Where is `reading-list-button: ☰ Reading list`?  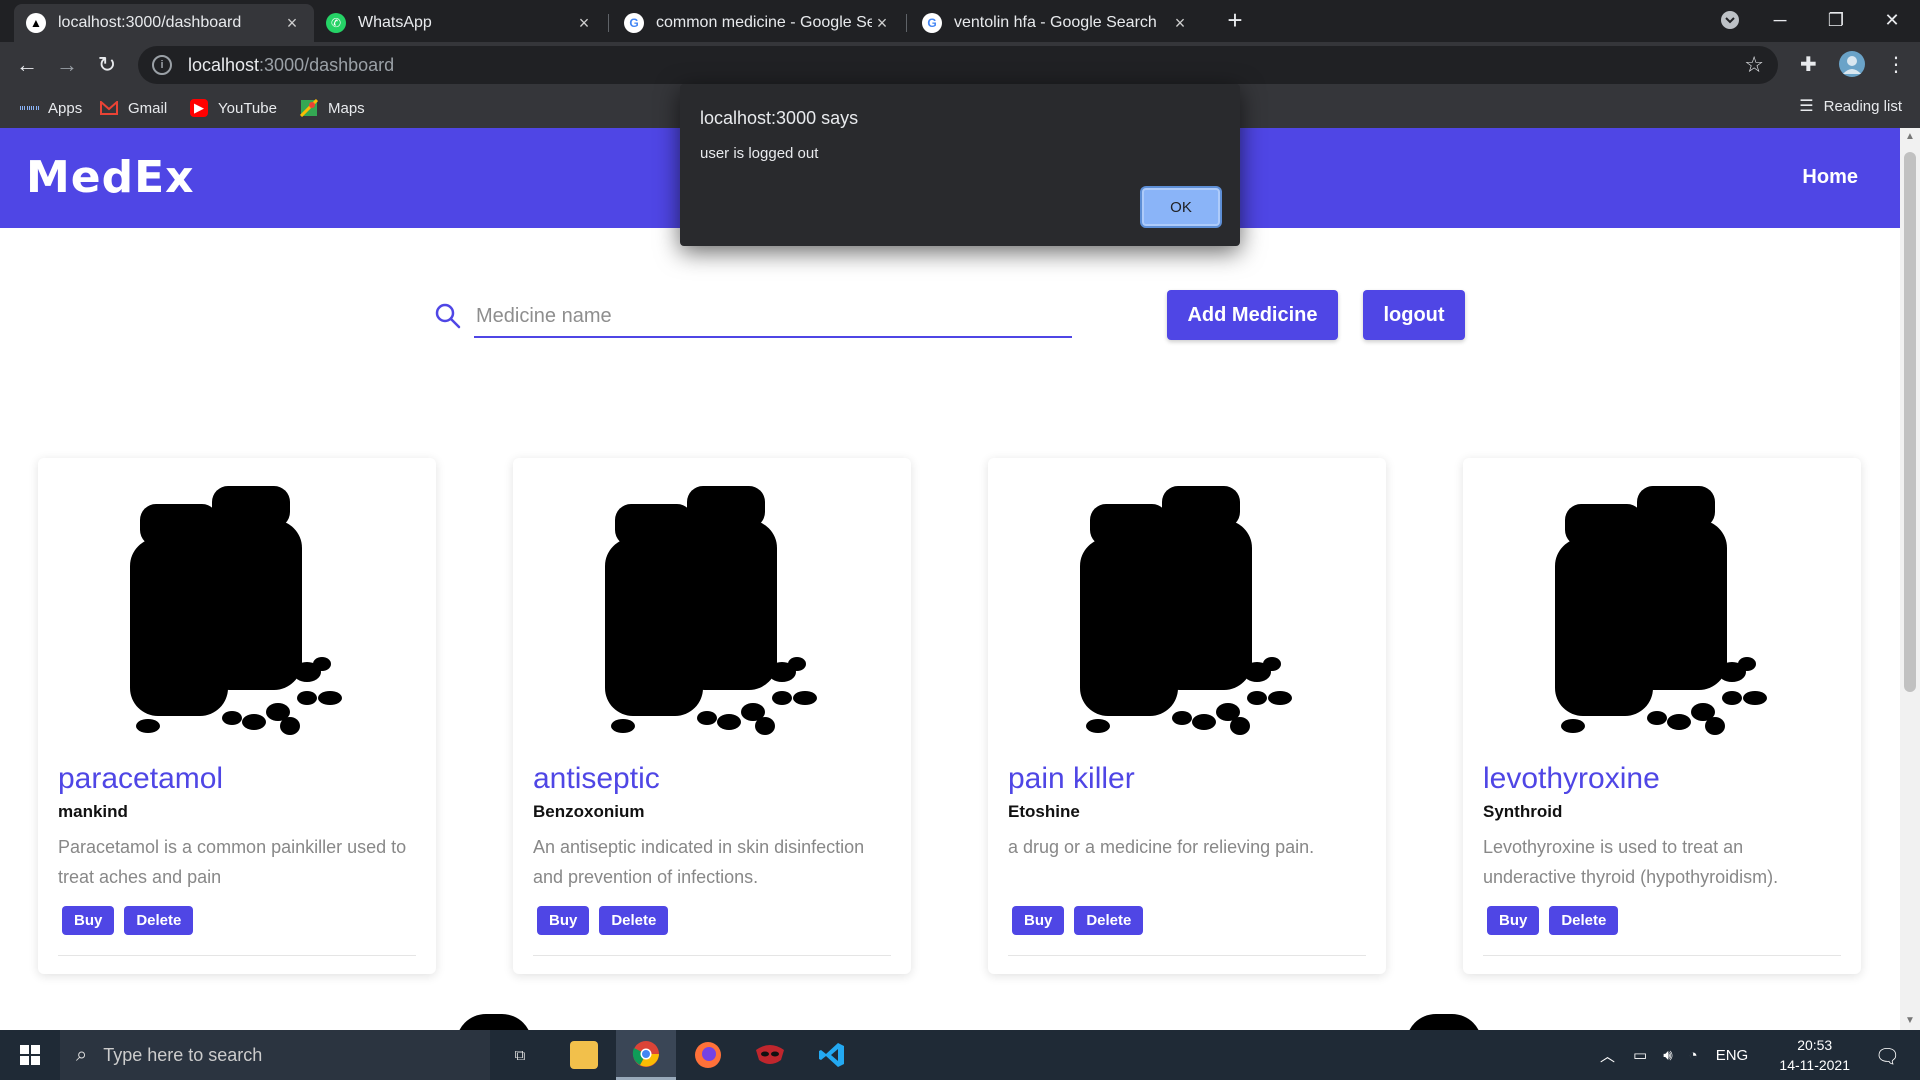 reading-list-button: ☰ Reading list is located at coordinates (1850, 106).